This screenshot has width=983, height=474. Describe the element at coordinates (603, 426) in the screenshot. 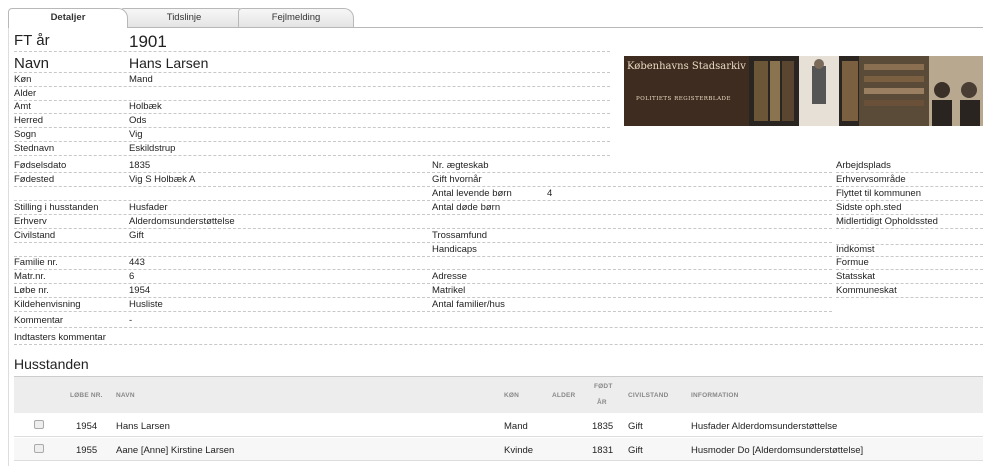

I see `cell-fodt: 1835` at that location.